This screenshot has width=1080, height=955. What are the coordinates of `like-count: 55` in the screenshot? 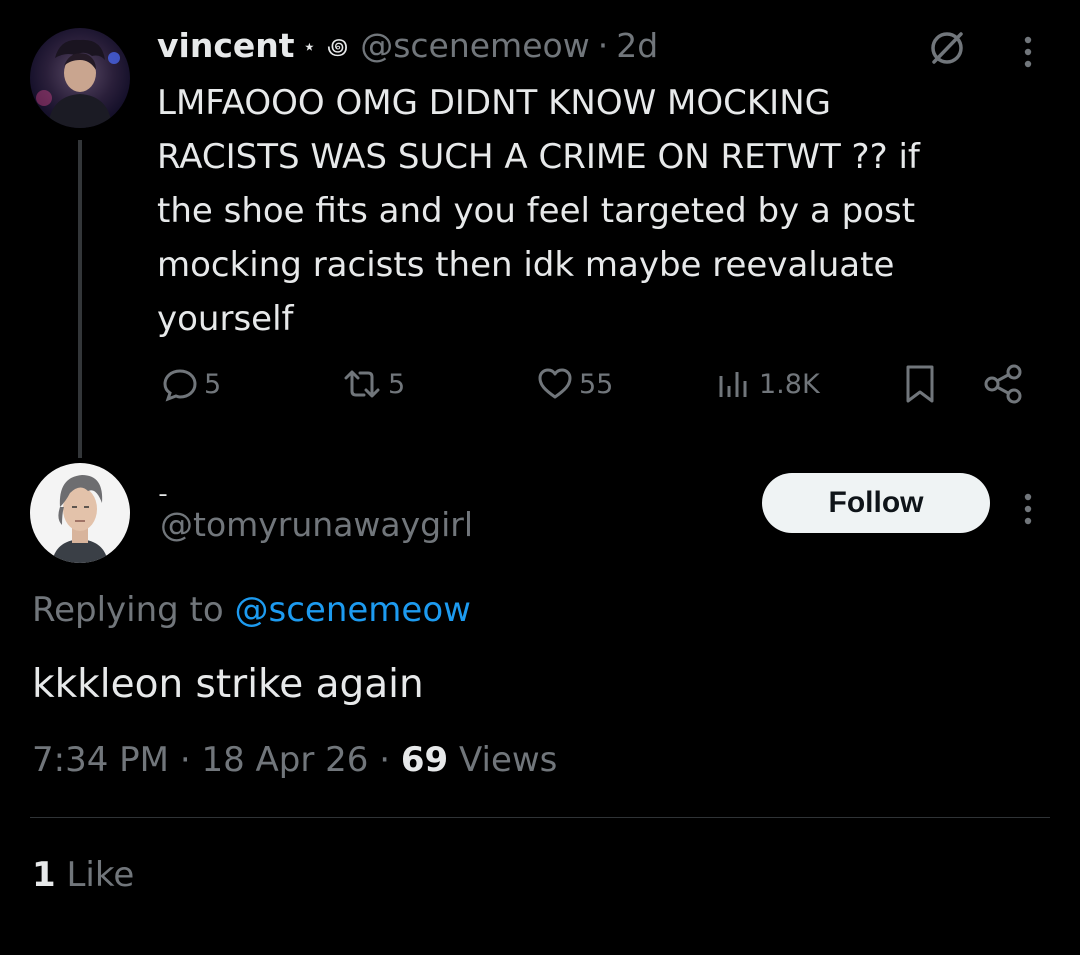 It's located at (596, 384).